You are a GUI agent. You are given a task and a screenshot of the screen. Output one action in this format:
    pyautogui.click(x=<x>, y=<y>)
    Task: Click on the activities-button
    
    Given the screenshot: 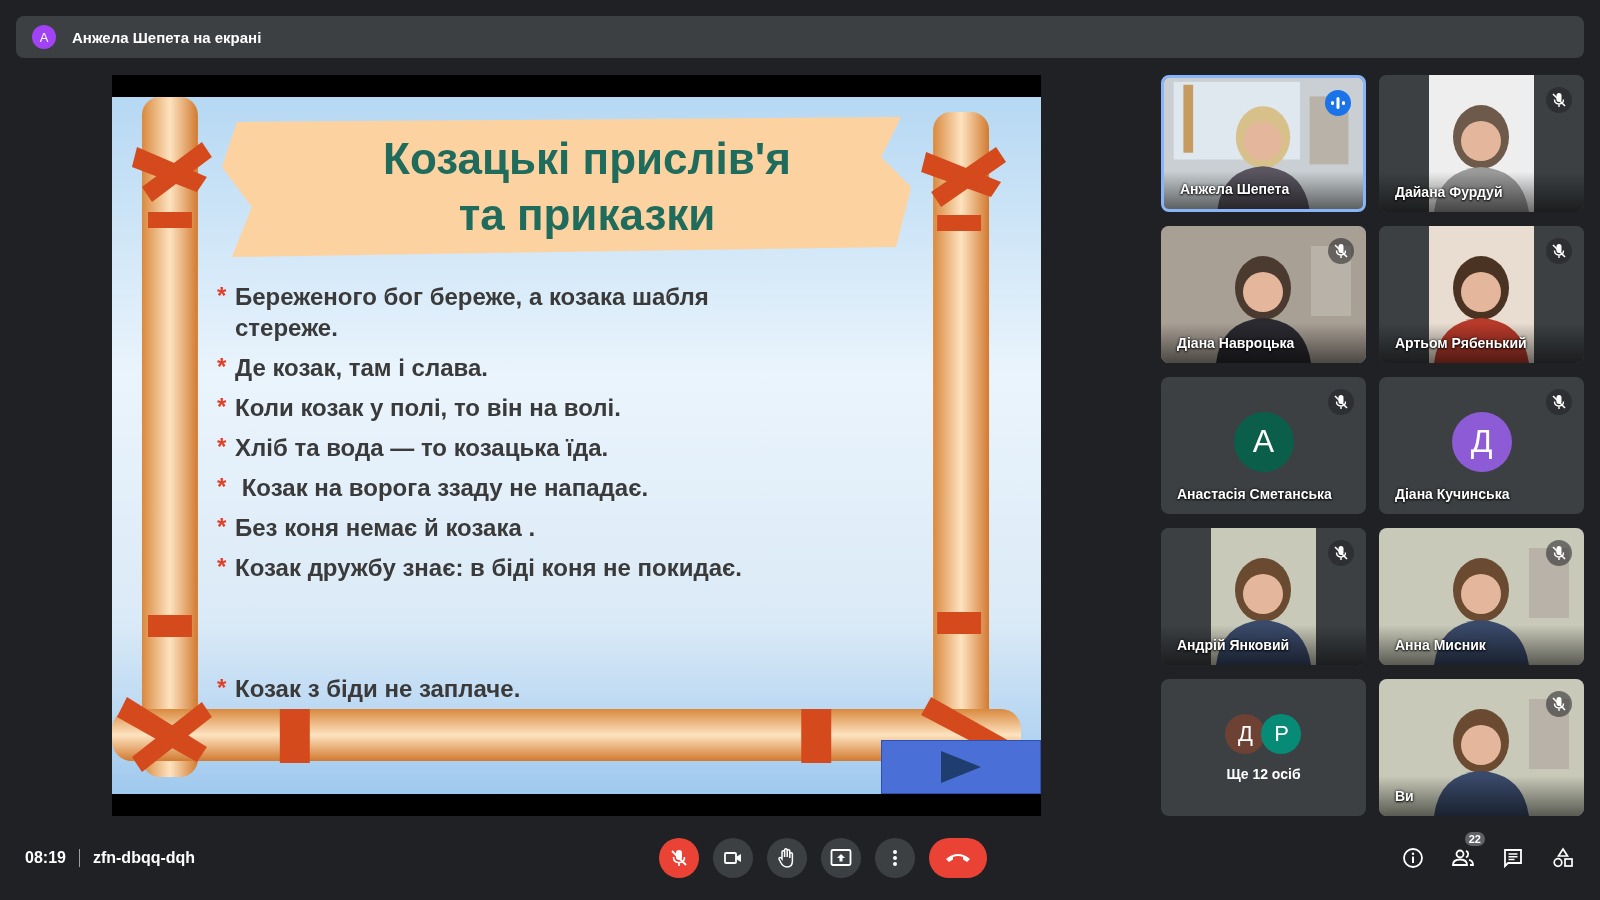 What is the action you would take?
    pyautogui.click(x=1563, y=858)
    